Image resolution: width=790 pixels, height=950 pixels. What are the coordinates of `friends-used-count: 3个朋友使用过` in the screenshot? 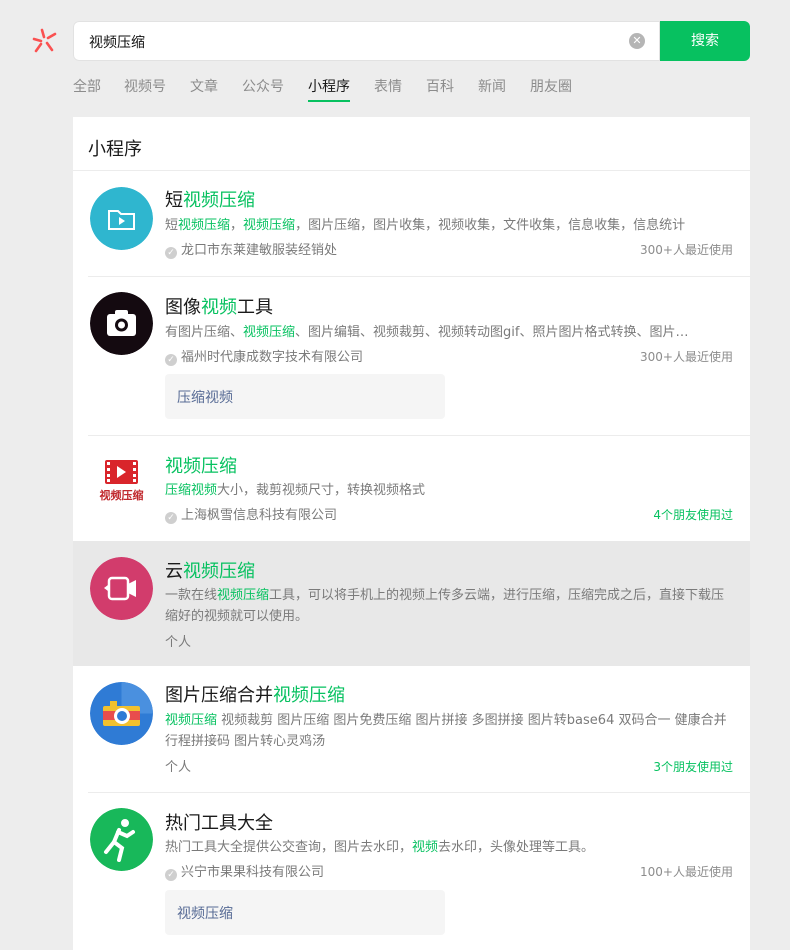 It's located at (693, 767).